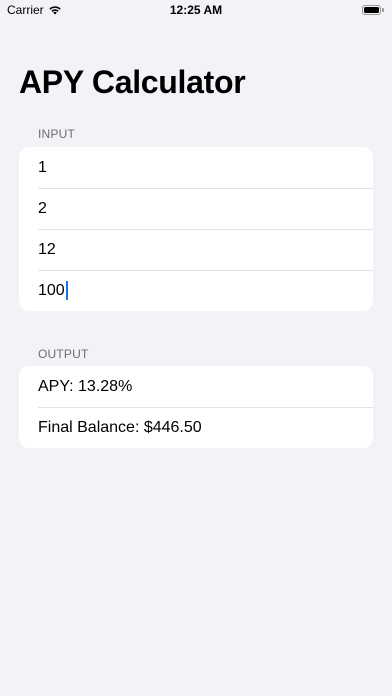 This screenshot has width=392, height=696. I want to click on output-row-apy: APY: 13.28%, so click(196, 386).